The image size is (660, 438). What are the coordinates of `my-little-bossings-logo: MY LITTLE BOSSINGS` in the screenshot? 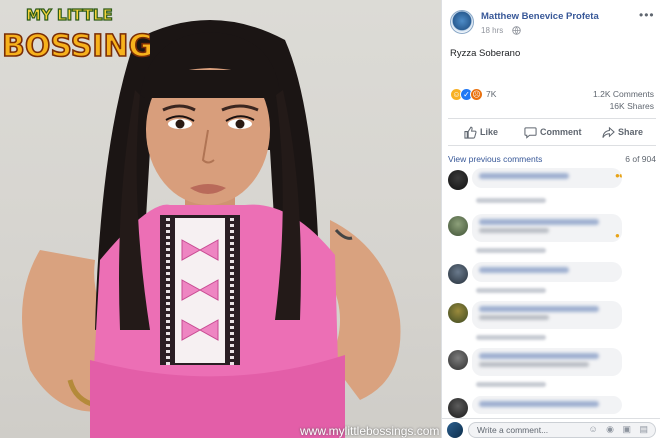 It's located at (75, 34).